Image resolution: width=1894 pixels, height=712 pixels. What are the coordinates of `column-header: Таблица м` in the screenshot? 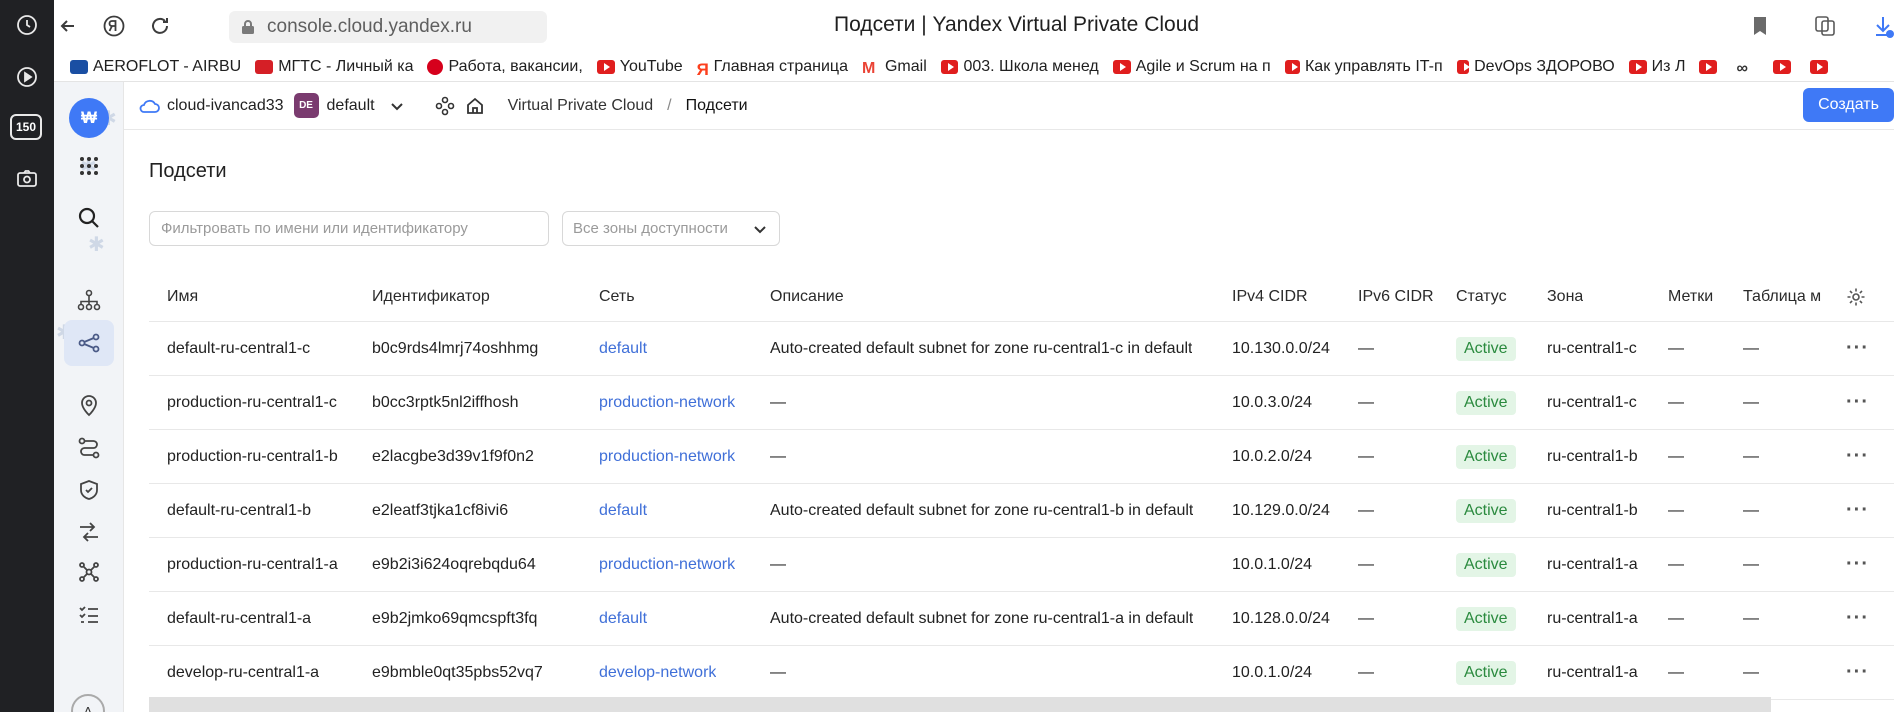 It's located at (1783, 296).